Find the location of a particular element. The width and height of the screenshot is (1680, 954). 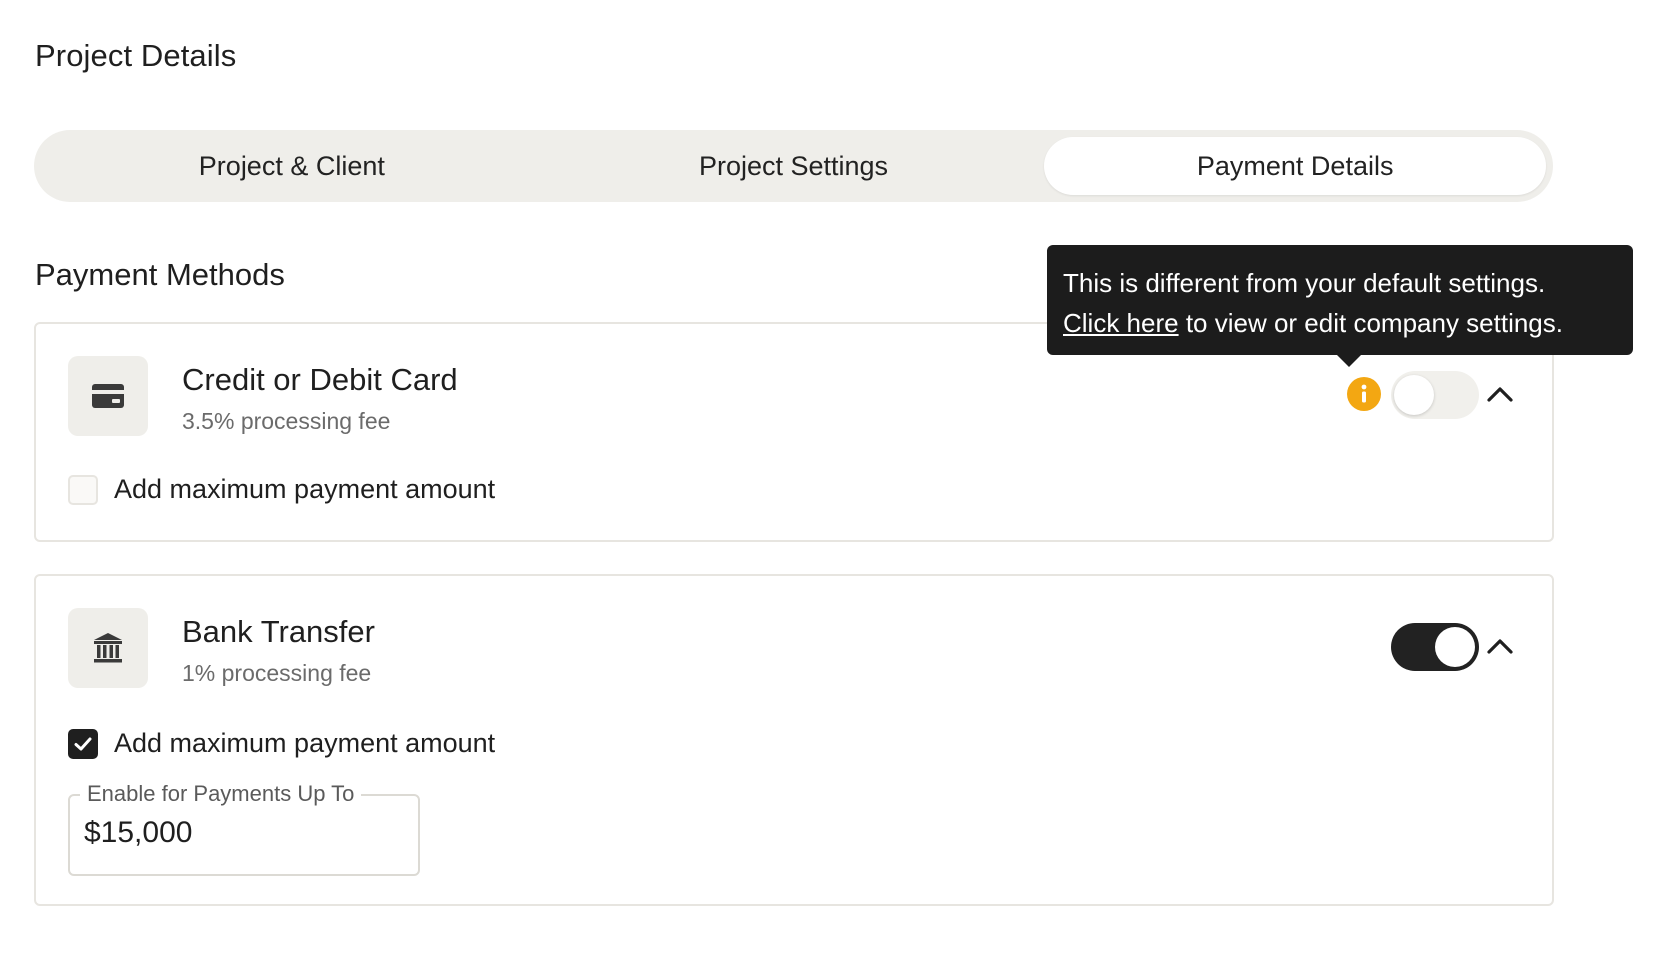

bank-transfer-enable-toggle is located at coordinates (1435, 647).